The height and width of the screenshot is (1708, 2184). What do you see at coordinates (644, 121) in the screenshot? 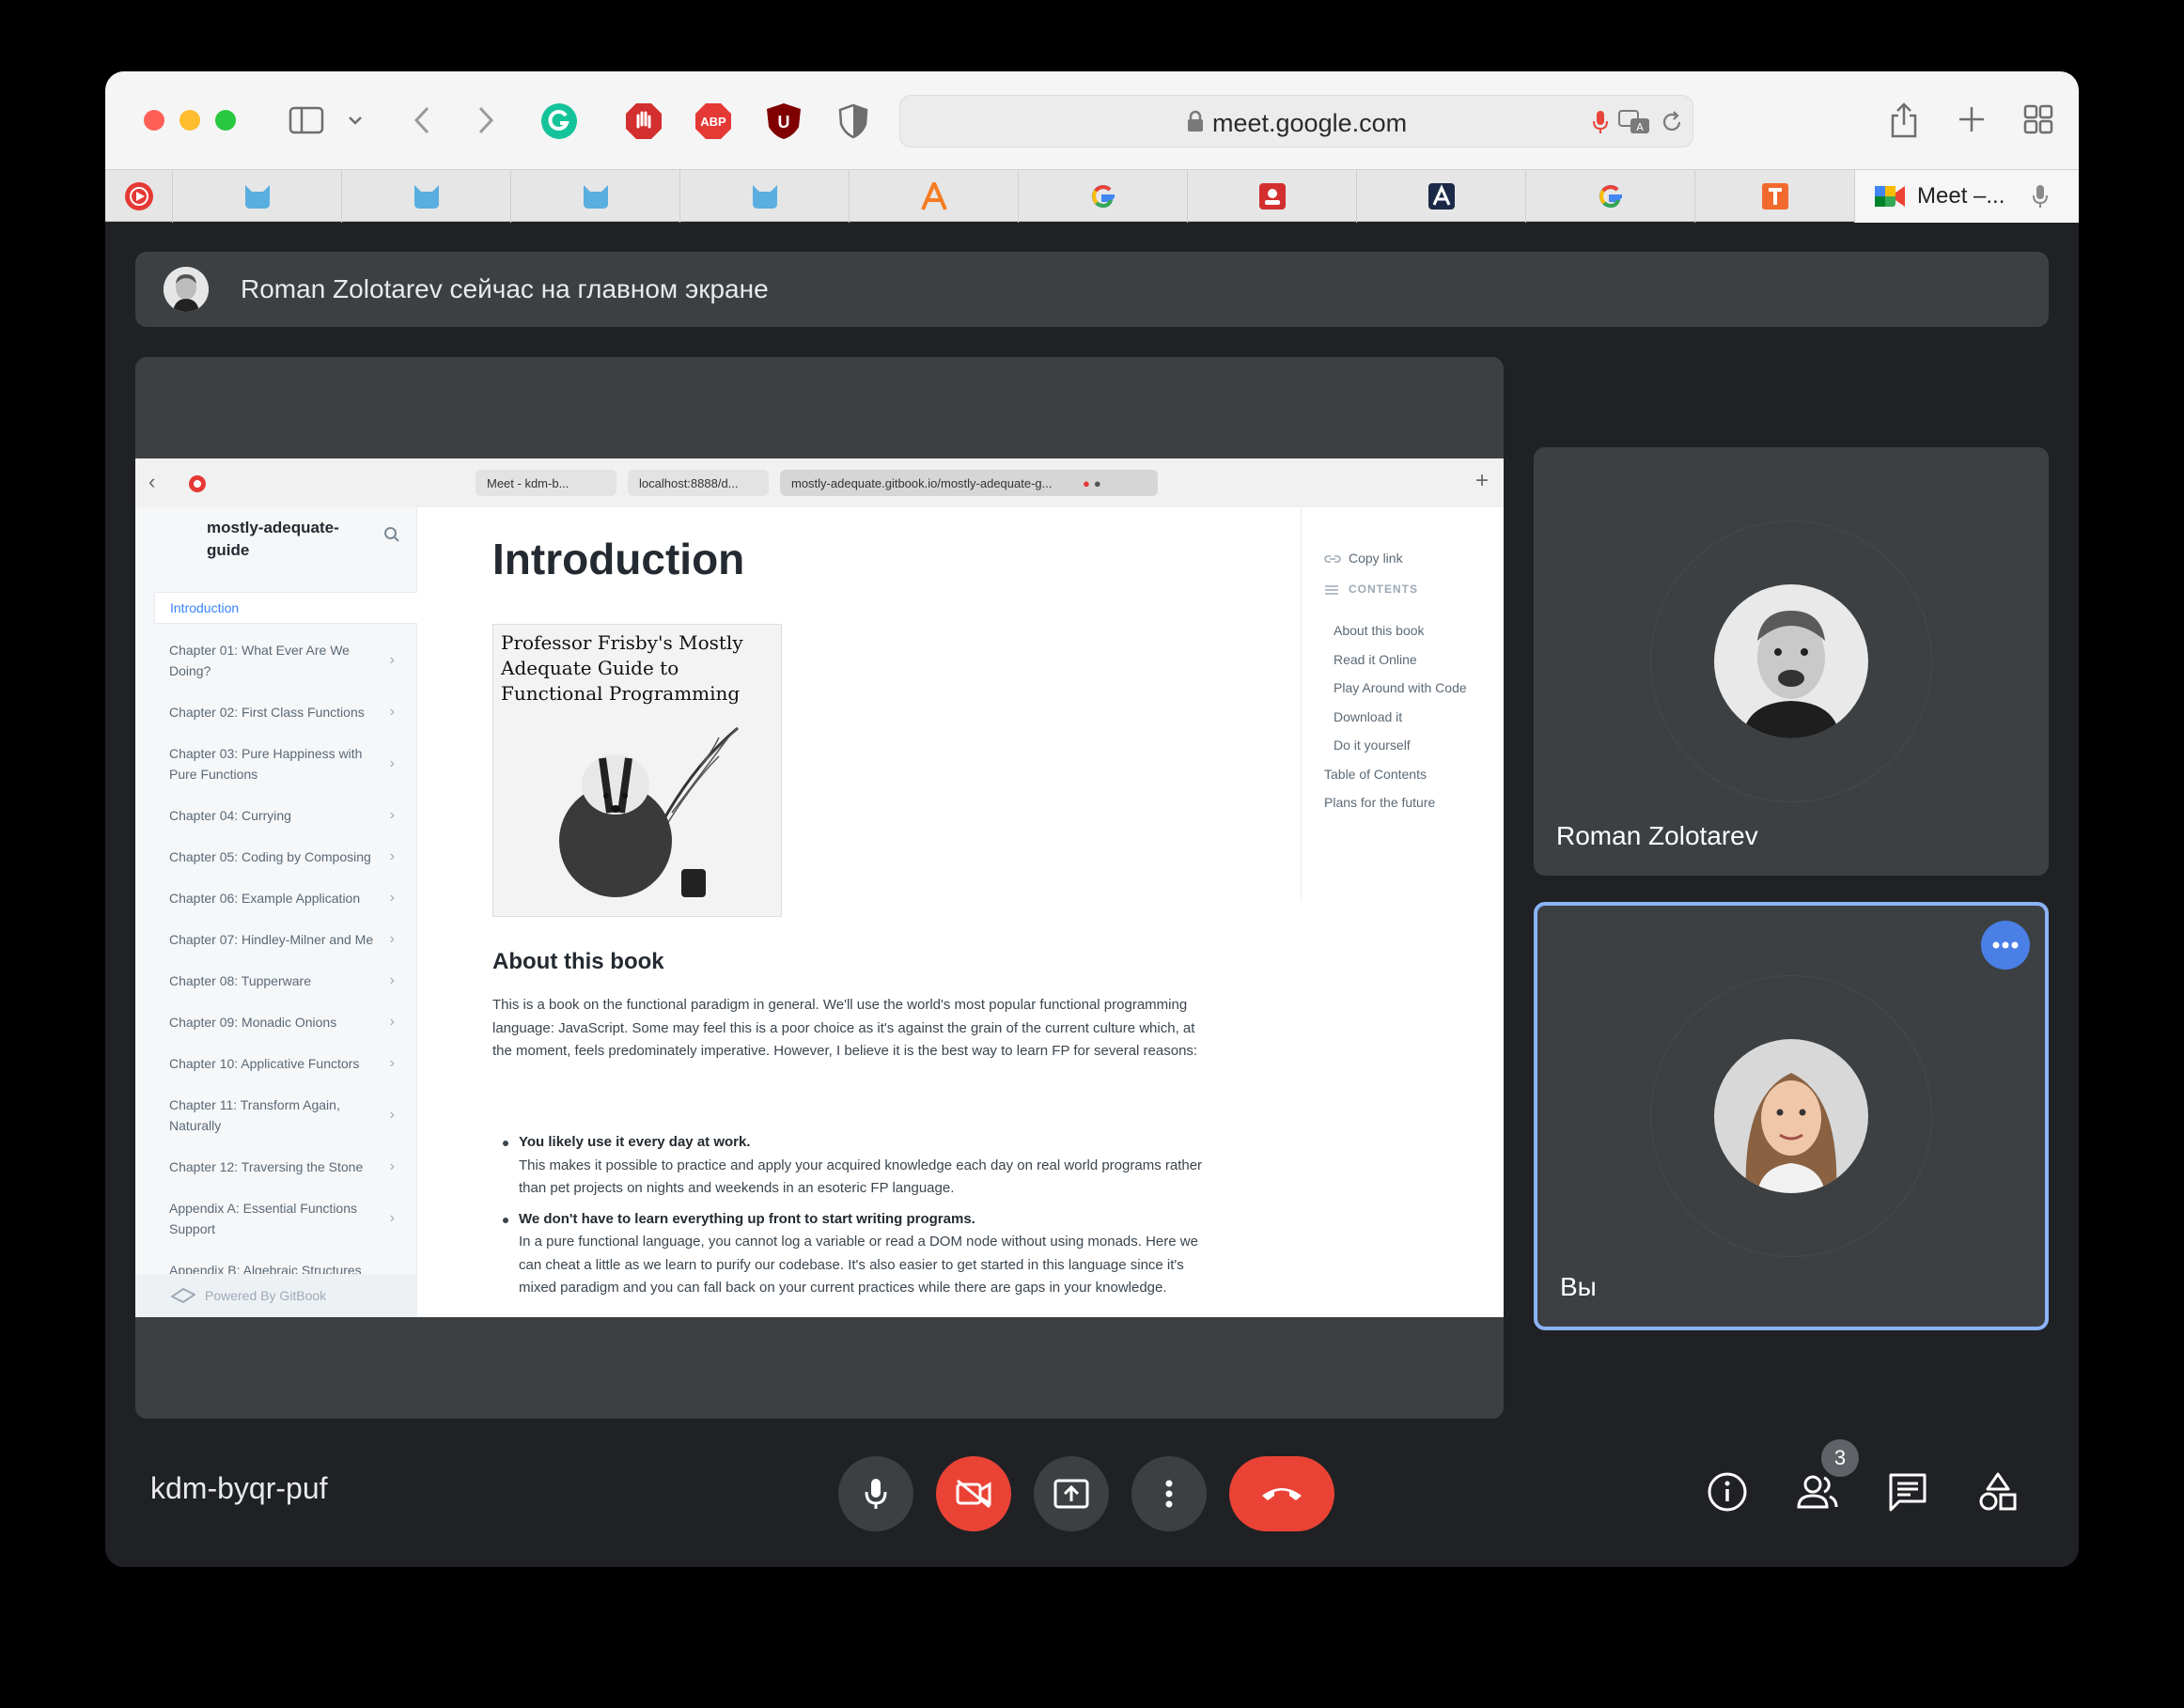
I see `stop-hand-extension-icon` at bounding box center [644, 121].